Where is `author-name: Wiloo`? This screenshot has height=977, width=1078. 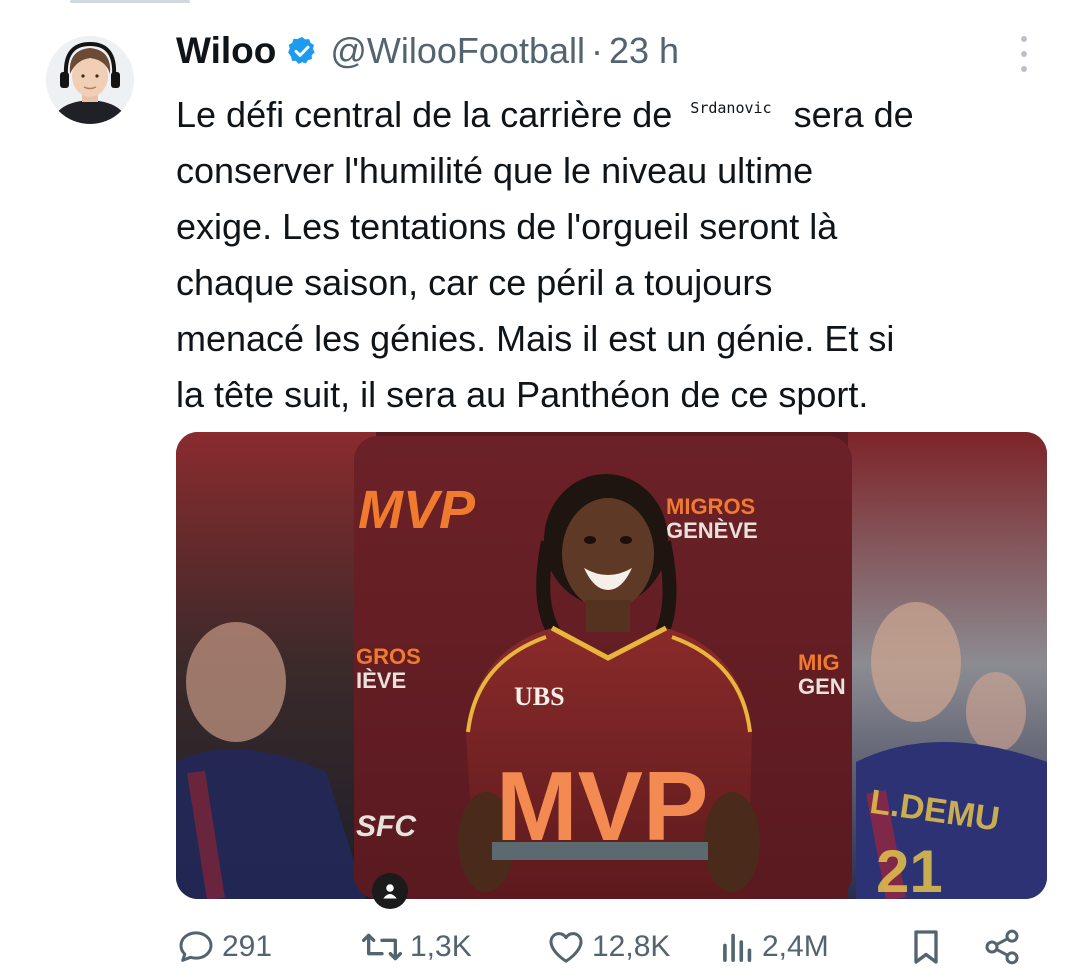 author-name: Wiloo is located at coordinates (226, 51).